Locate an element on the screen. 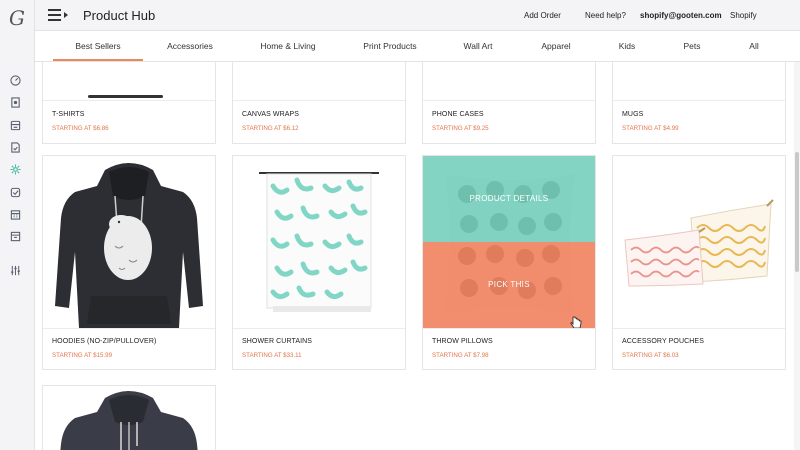 This screenshot has width=800, height=450. product-price: STARTING AT $6.12 is located at coordinates (270, 128).